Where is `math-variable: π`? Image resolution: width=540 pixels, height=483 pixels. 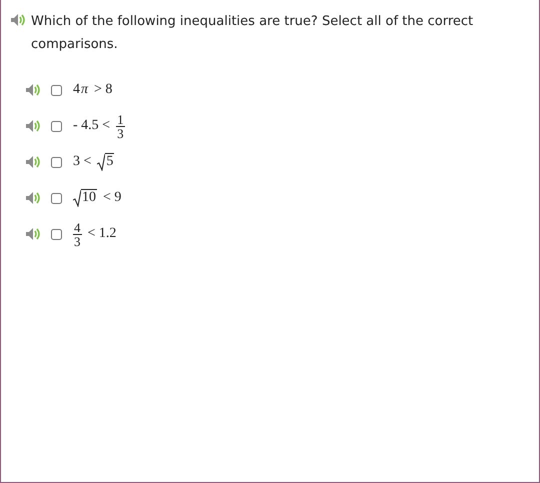 math-variable: π is located at coordinates (84, 90).